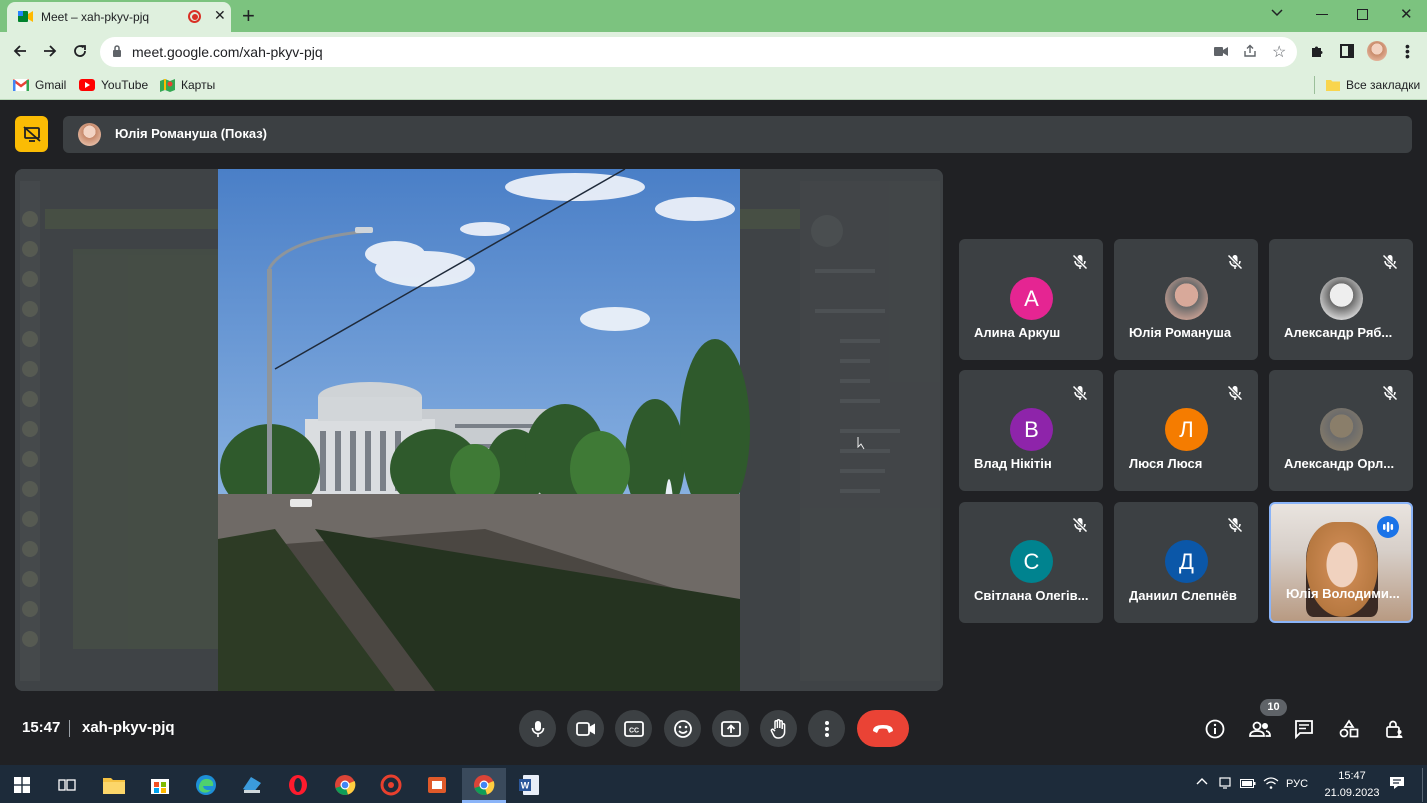 The height and width of the screenshot is (803, 1427). I want to click on participant-tile: Юлія Романуша, so click(1186, 299).